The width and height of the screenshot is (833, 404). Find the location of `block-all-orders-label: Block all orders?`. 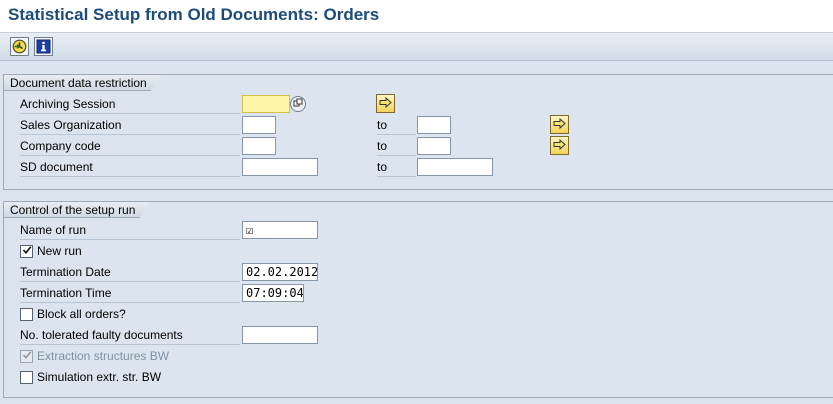

block-all-orders-label: Block all orders? is located at coordinates (81, 314).